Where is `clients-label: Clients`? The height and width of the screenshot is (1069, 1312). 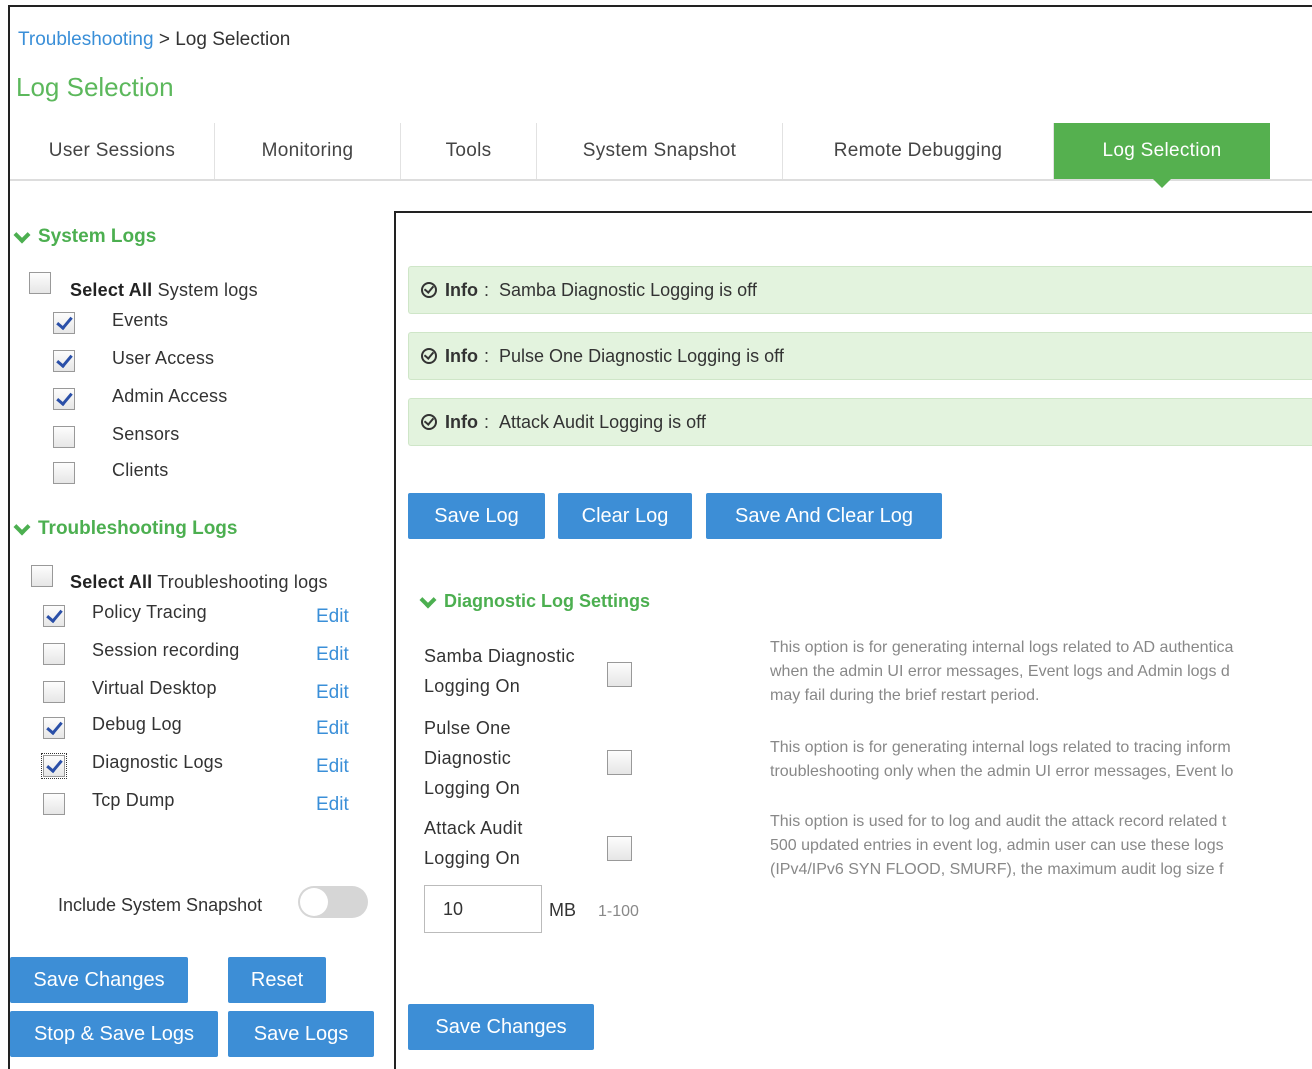
clients-label: Clients is located at coordinates (140, 470).